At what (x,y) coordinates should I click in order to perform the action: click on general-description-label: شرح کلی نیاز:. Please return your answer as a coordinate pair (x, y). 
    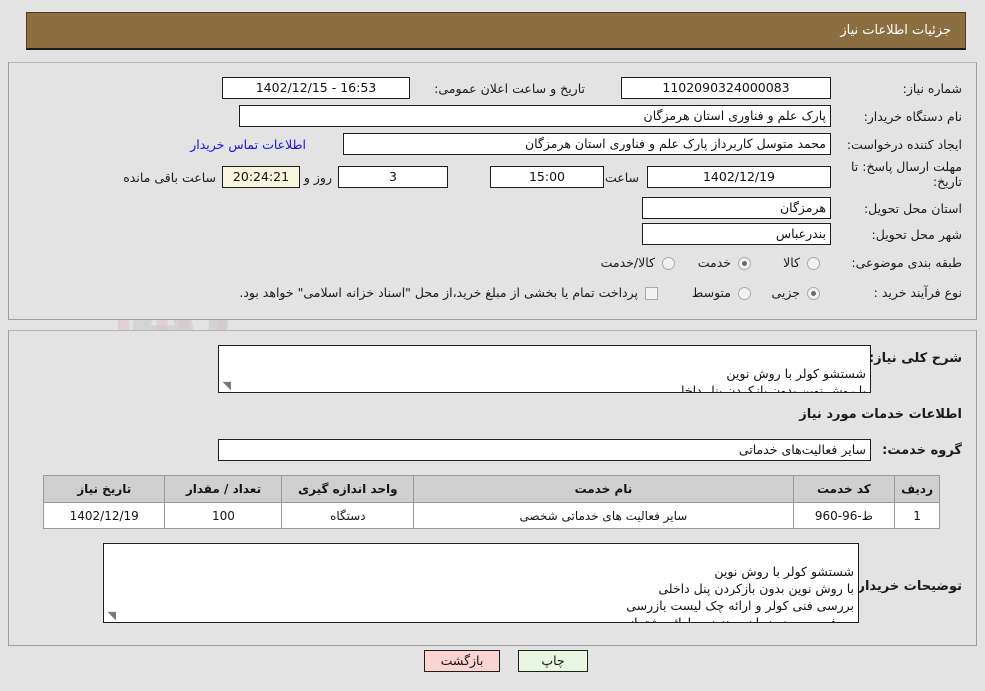
    Looking at the image, I should click on (915, 358).